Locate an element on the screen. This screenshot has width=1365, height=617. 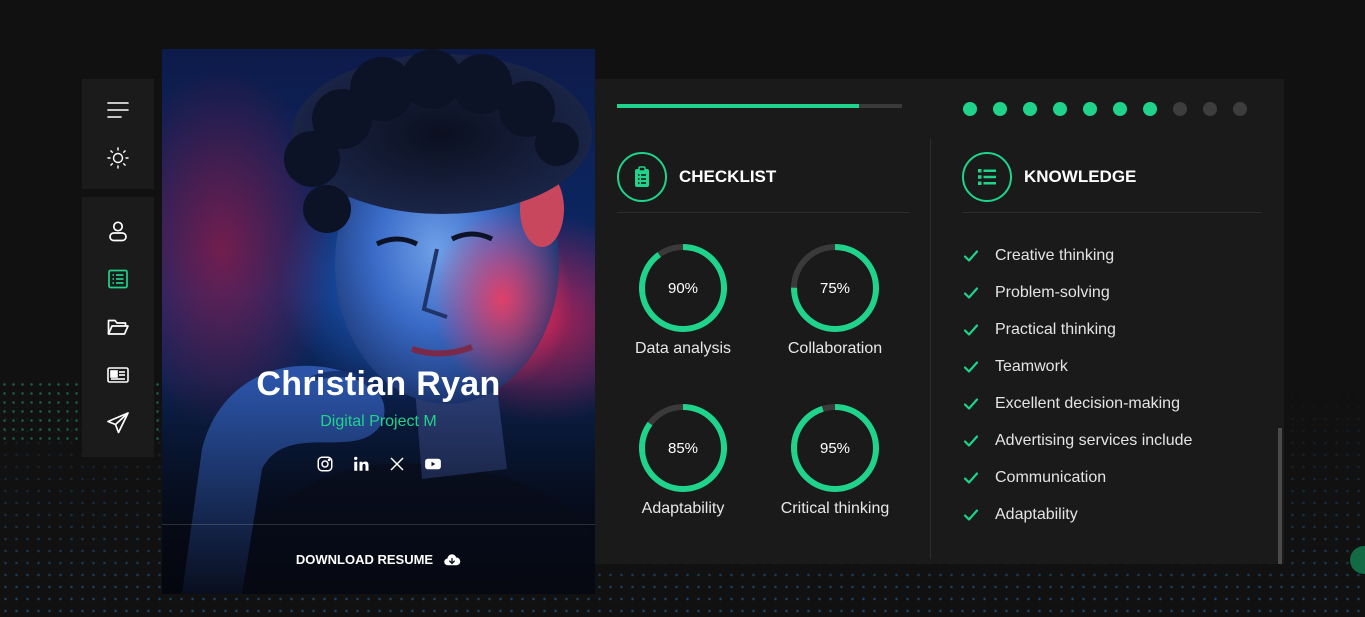
step-indicator is located at coordinates (1105, 109).